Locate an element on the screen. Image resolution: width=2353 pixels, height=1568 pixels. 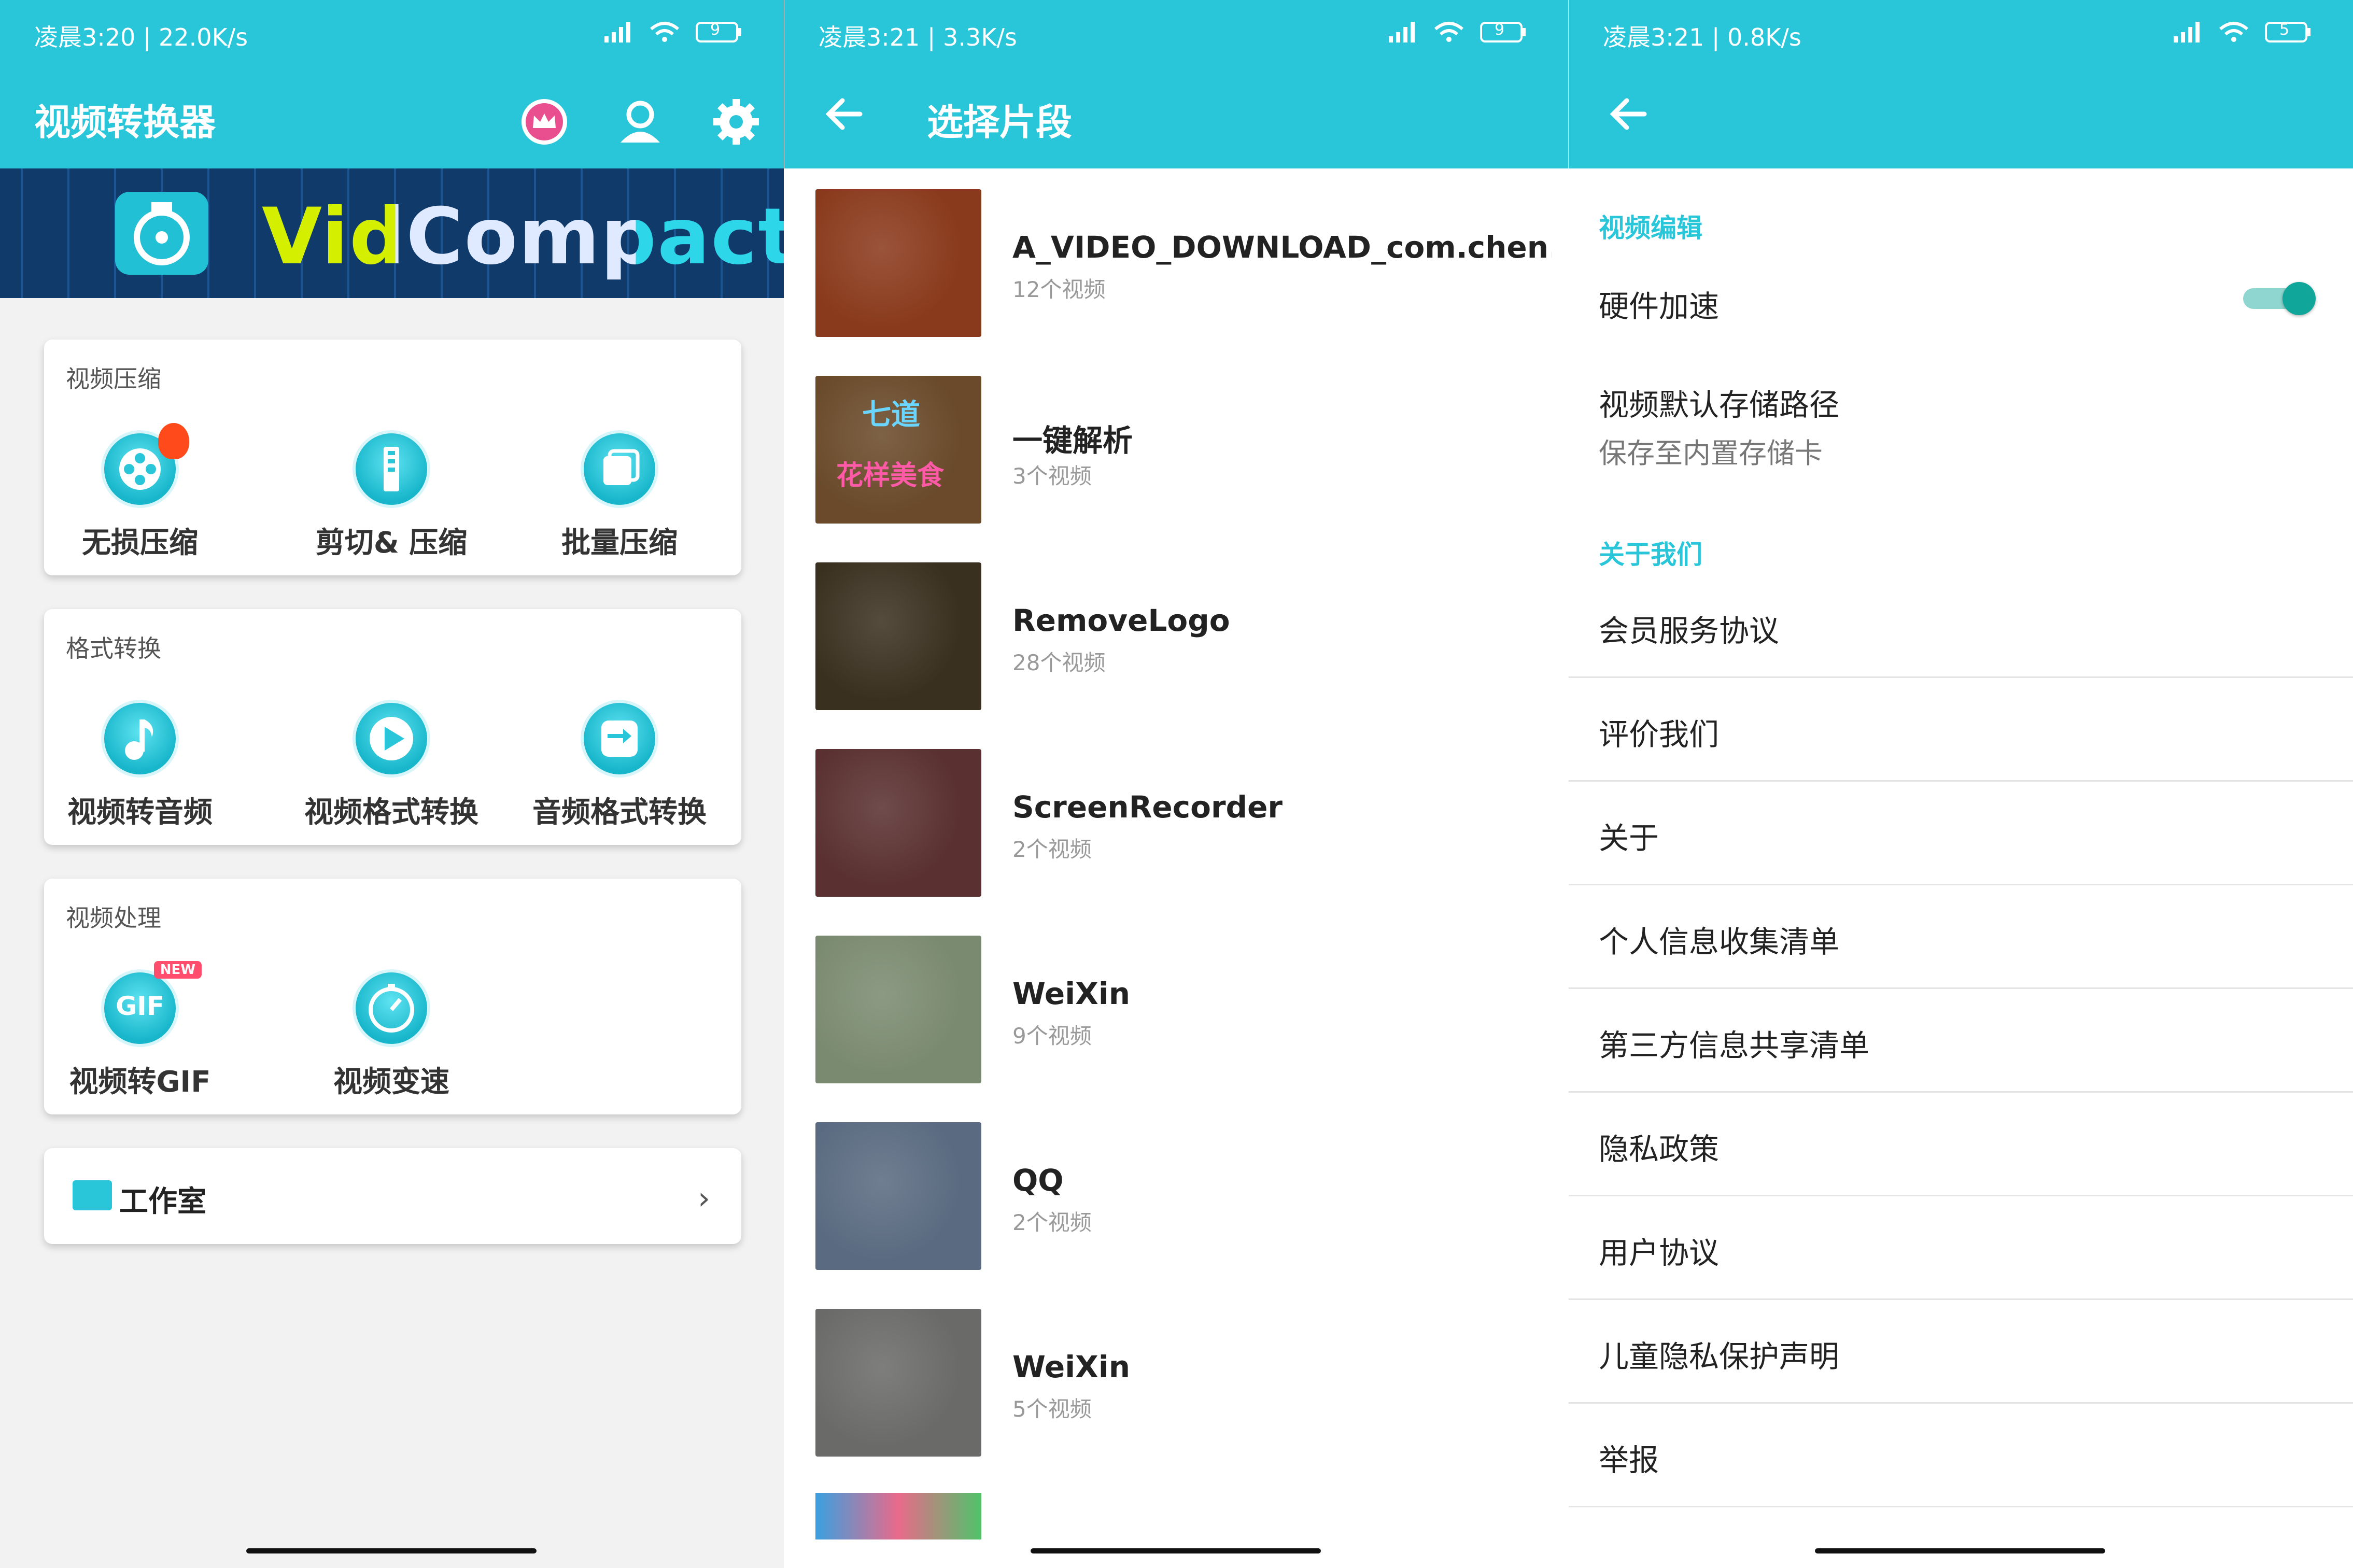
folder-name: RemoveLogo is located at coordinates (1121, 620).